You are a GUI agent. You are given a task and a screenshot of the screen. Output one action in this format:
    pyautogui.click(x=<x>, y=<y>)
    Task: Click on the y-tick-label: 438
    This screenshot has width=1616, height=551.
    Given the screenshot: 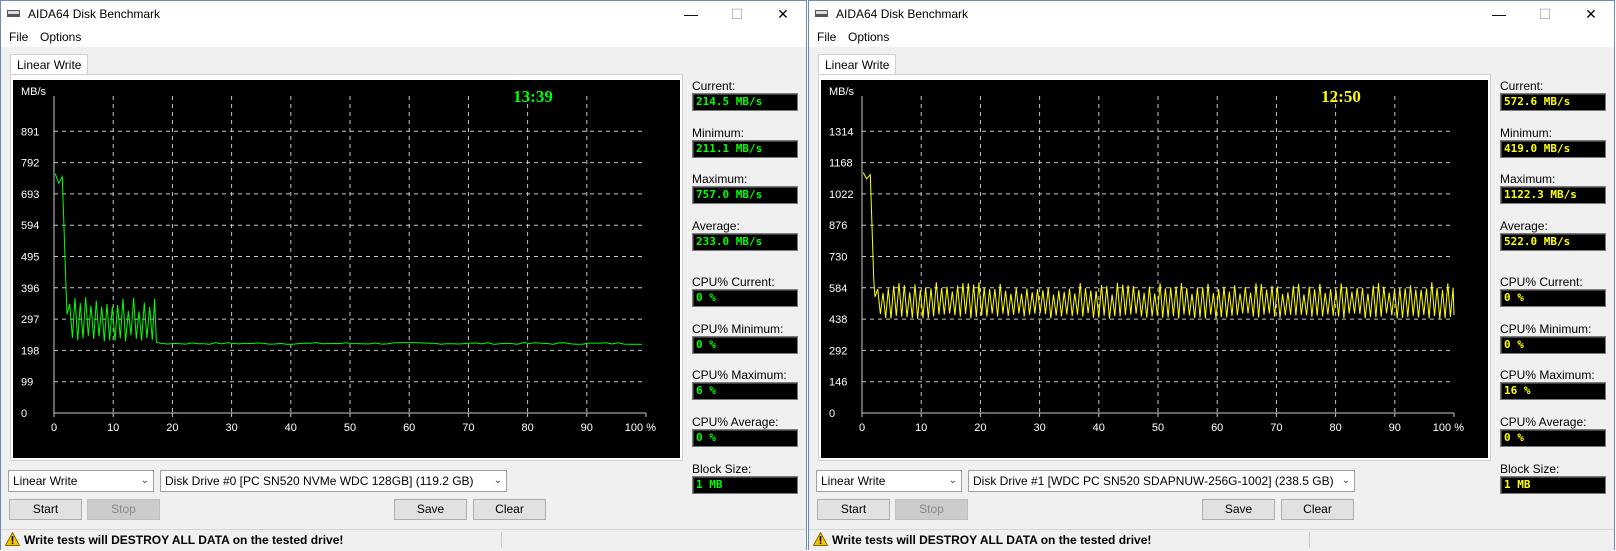 What is the action you would take?
    pyautogui.click(x=838, y=320)
    